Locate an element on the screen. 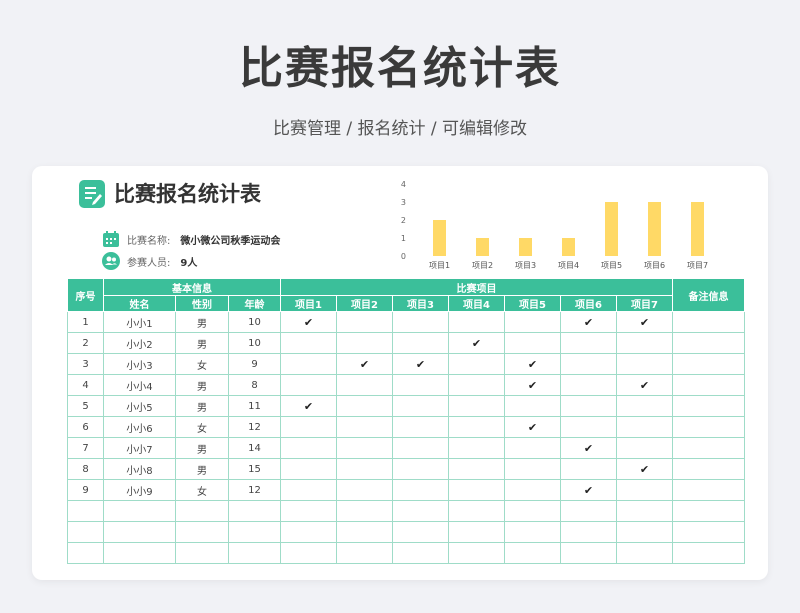 The width and height of the screenshot is (800, 613). row-index: 7 is located at coordinates (85, 448).